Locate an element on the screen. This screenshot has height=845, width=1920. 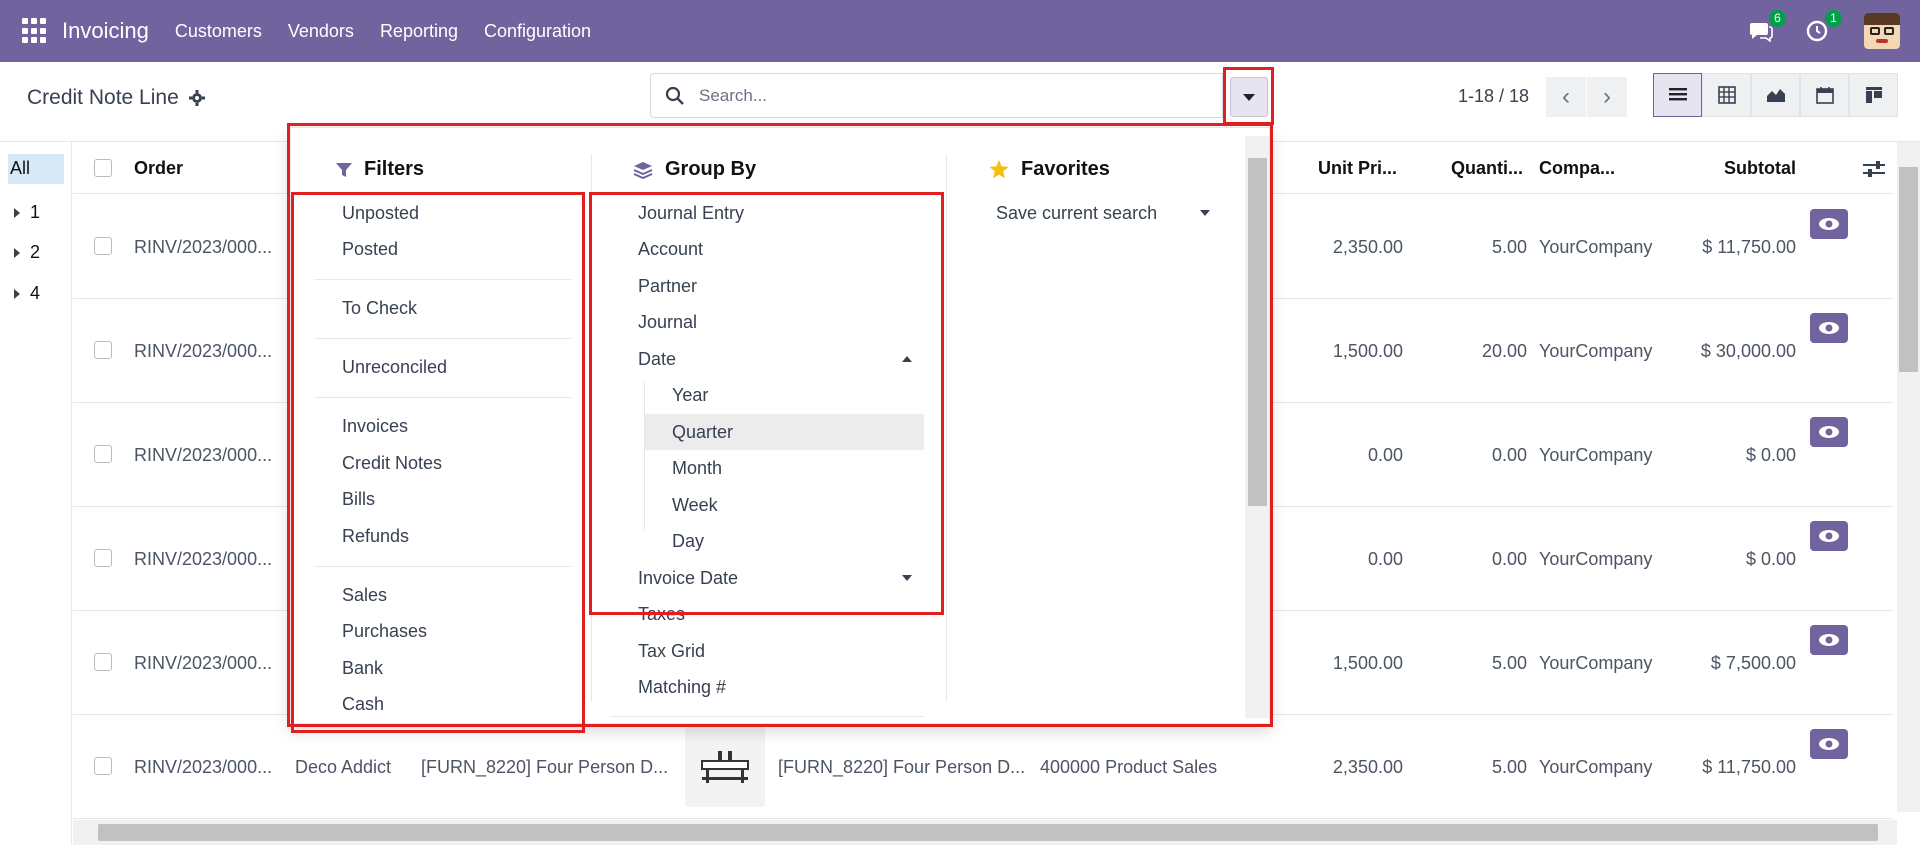
search-options-toggle-button is located at coordinates (1249, 97).